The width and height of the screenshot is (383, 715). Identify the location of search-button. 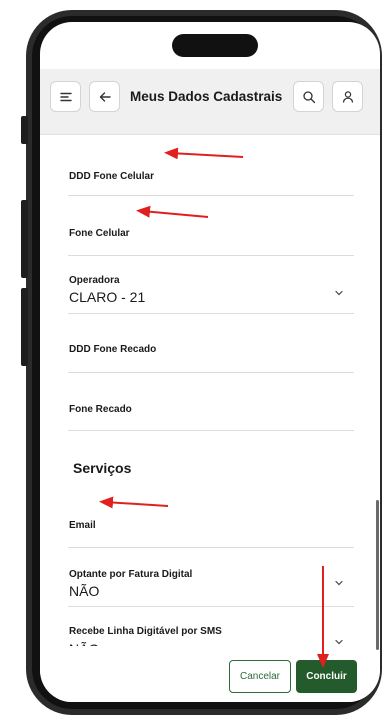
(308, 96).